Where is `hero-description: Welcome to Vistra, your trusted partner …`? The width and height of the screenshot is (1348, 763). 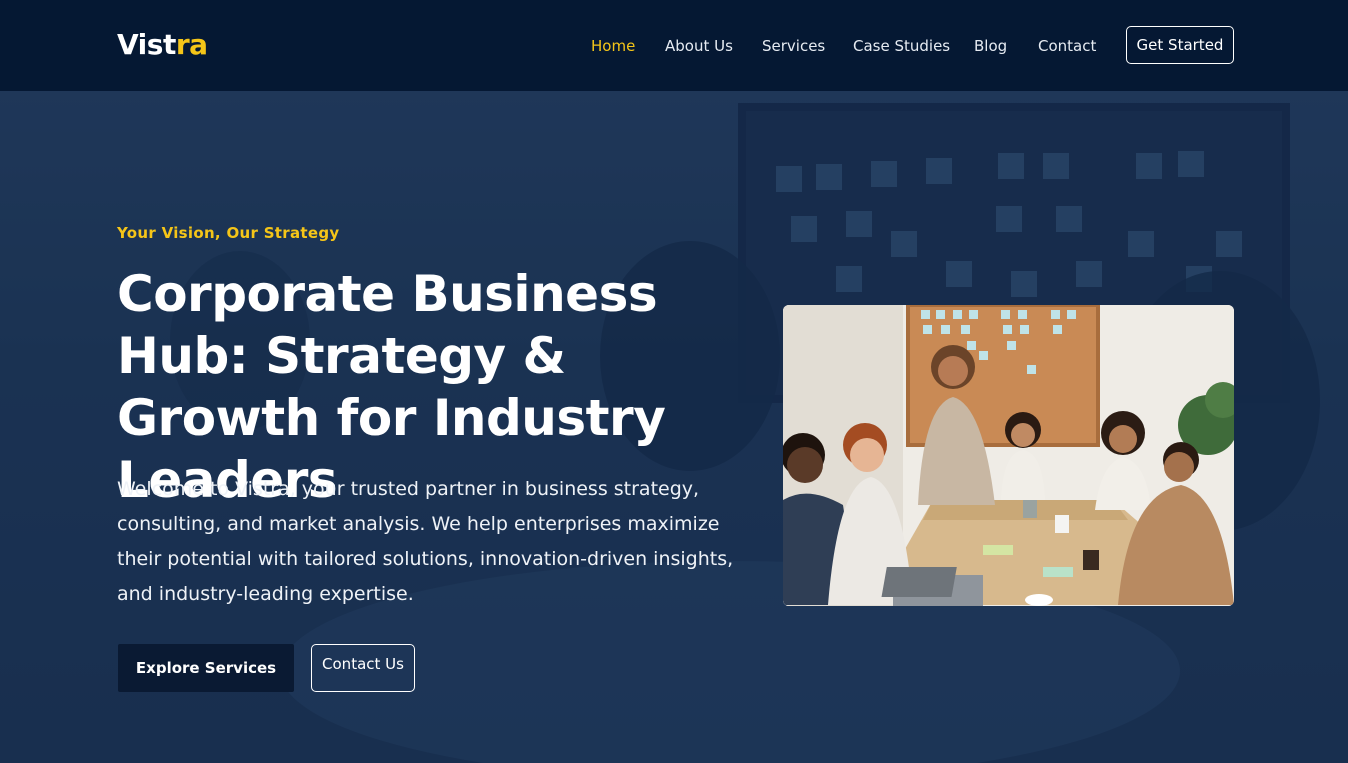
hero-description: Welcome to Vistra, your trusted partner … is located at coordinates (425, 541).